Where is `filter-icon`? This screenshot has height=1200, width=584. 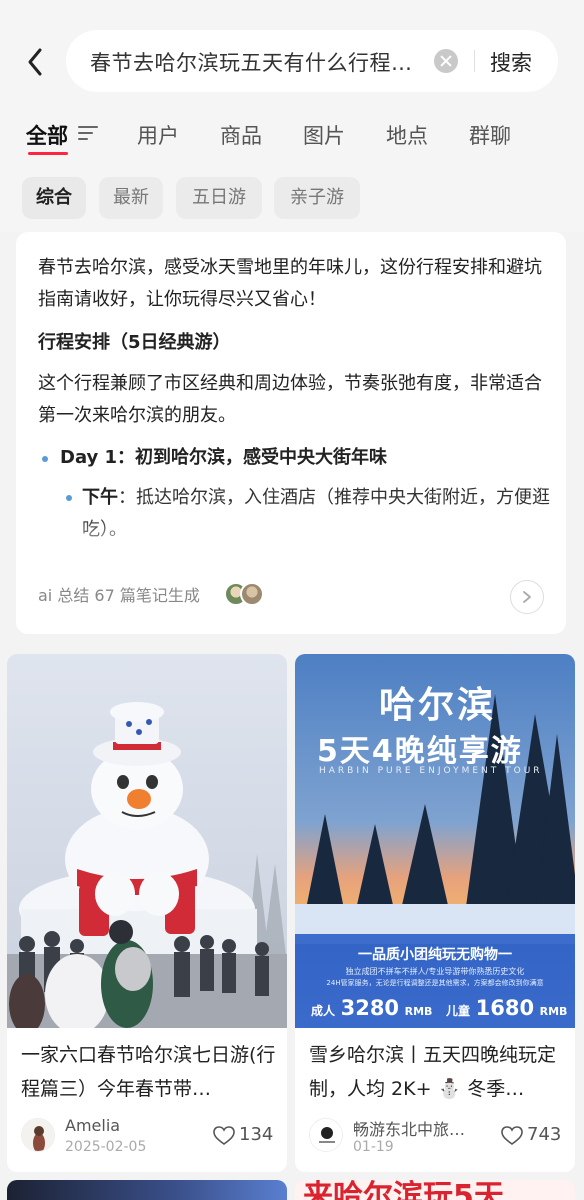 filter-icon is located at coordinates (88, 133).